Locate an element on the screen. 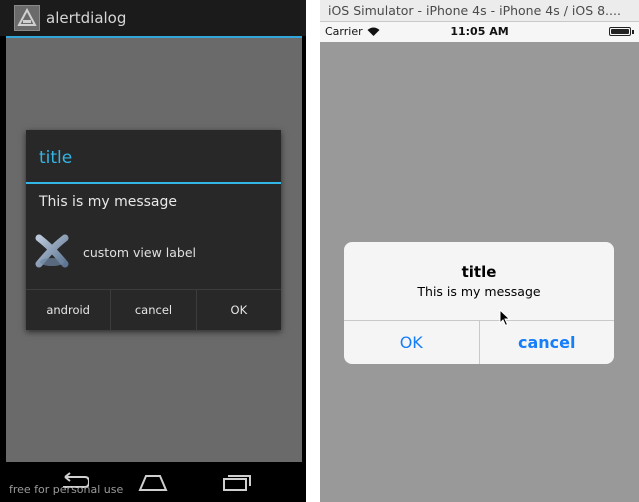  dialog-message: This is my message is located at coordinates (108, 202).